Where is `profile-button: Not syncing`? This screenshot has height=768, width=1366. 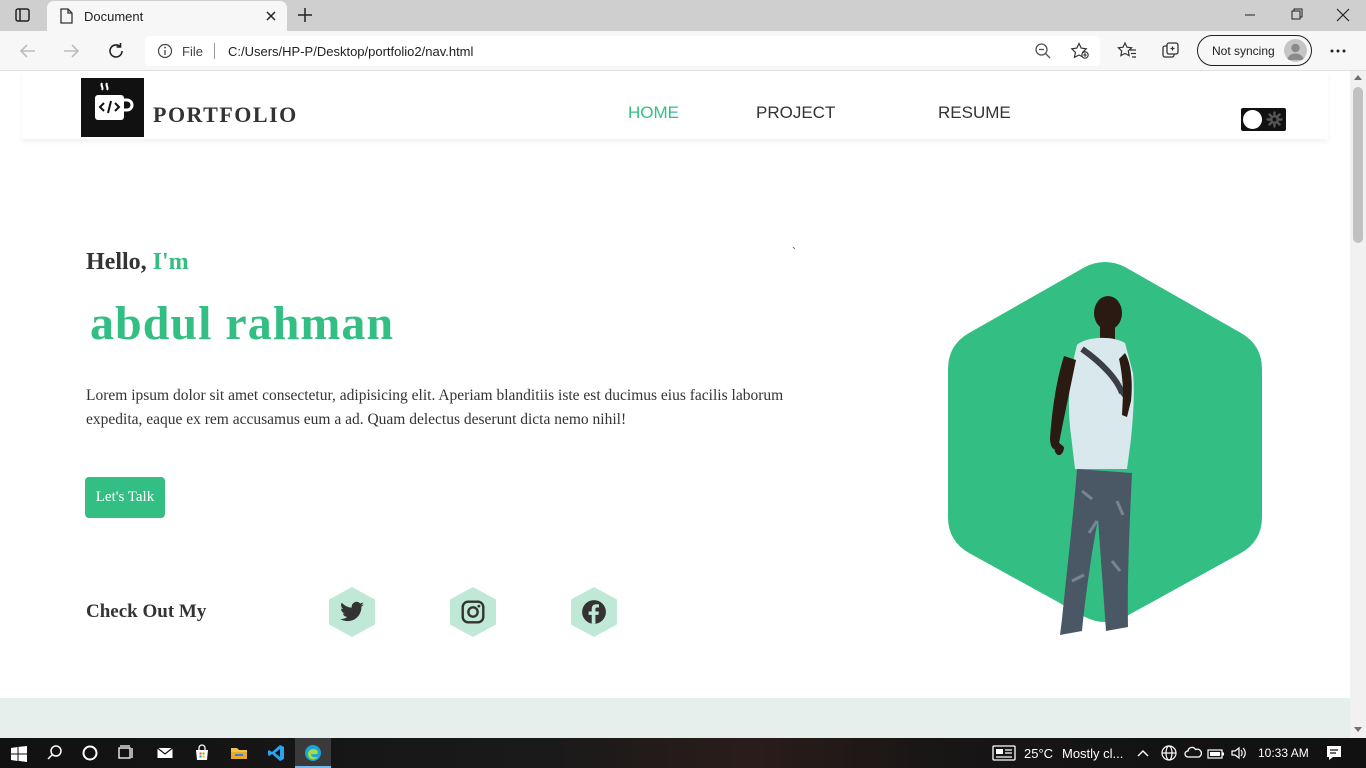
profile-button: Not syncing is located at coordinates (1254, 50).